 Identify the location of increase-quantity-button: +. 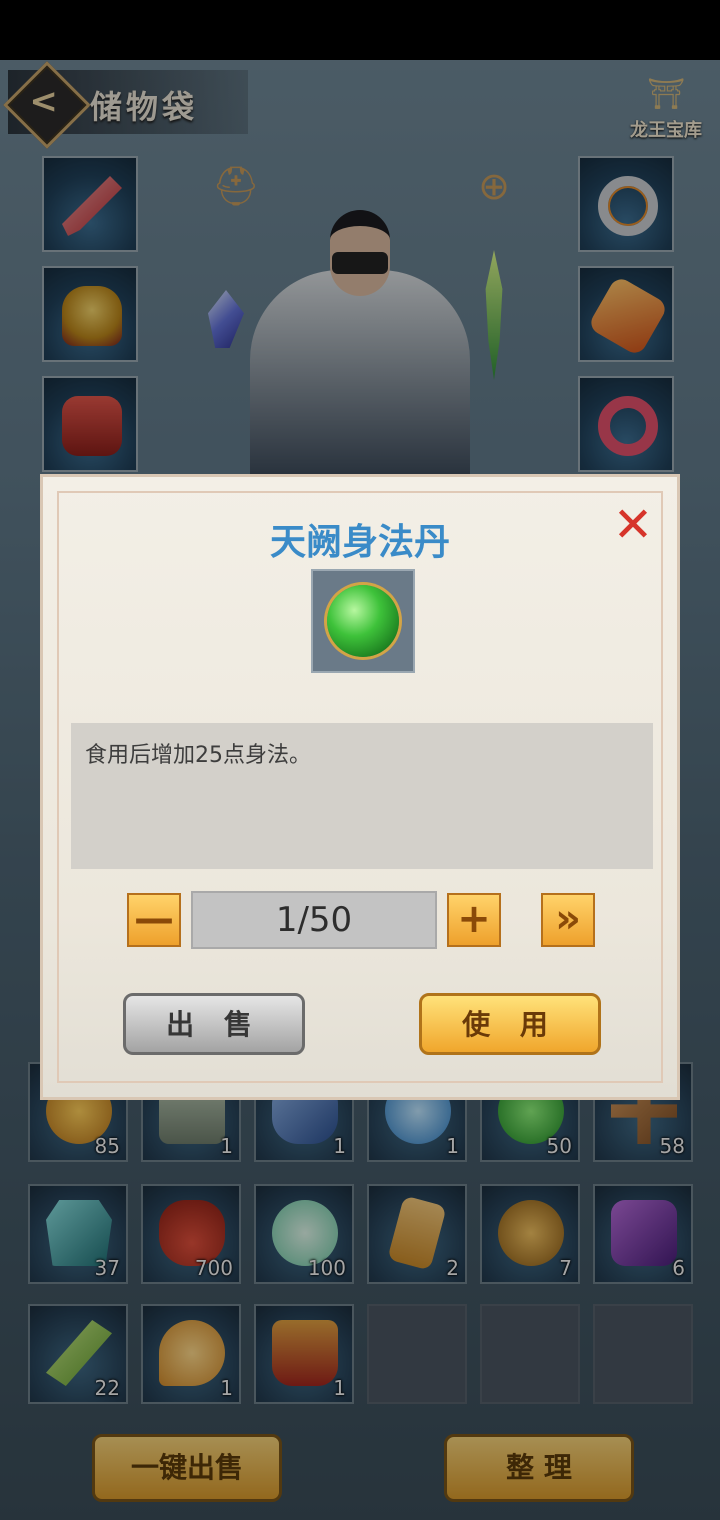
(474, 920).